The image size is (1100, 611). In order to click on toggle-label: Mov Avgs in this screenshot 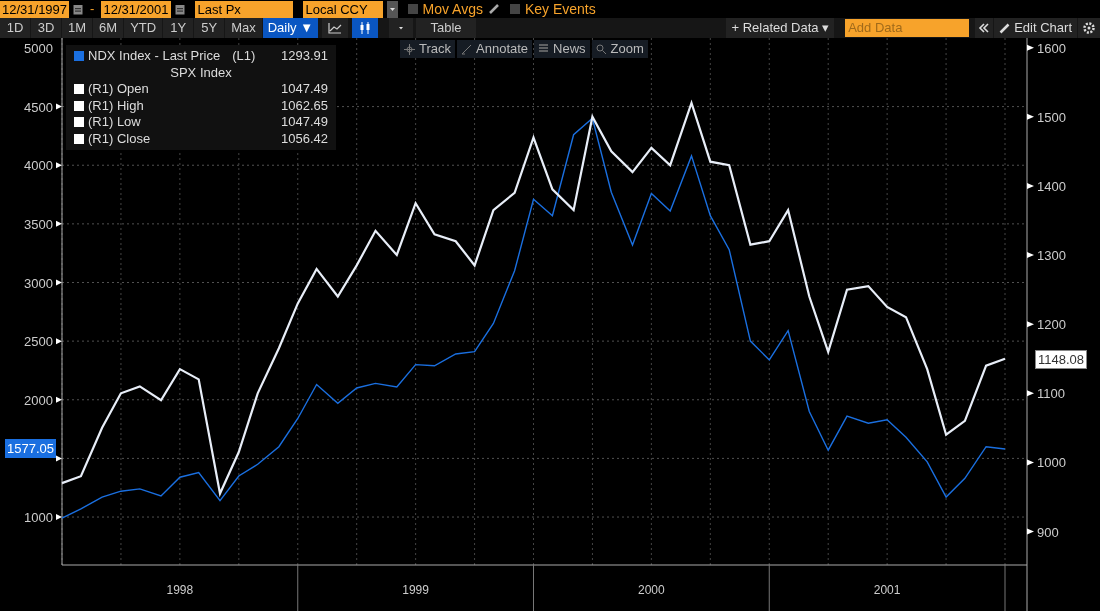, I will do `click(452, 9)`.